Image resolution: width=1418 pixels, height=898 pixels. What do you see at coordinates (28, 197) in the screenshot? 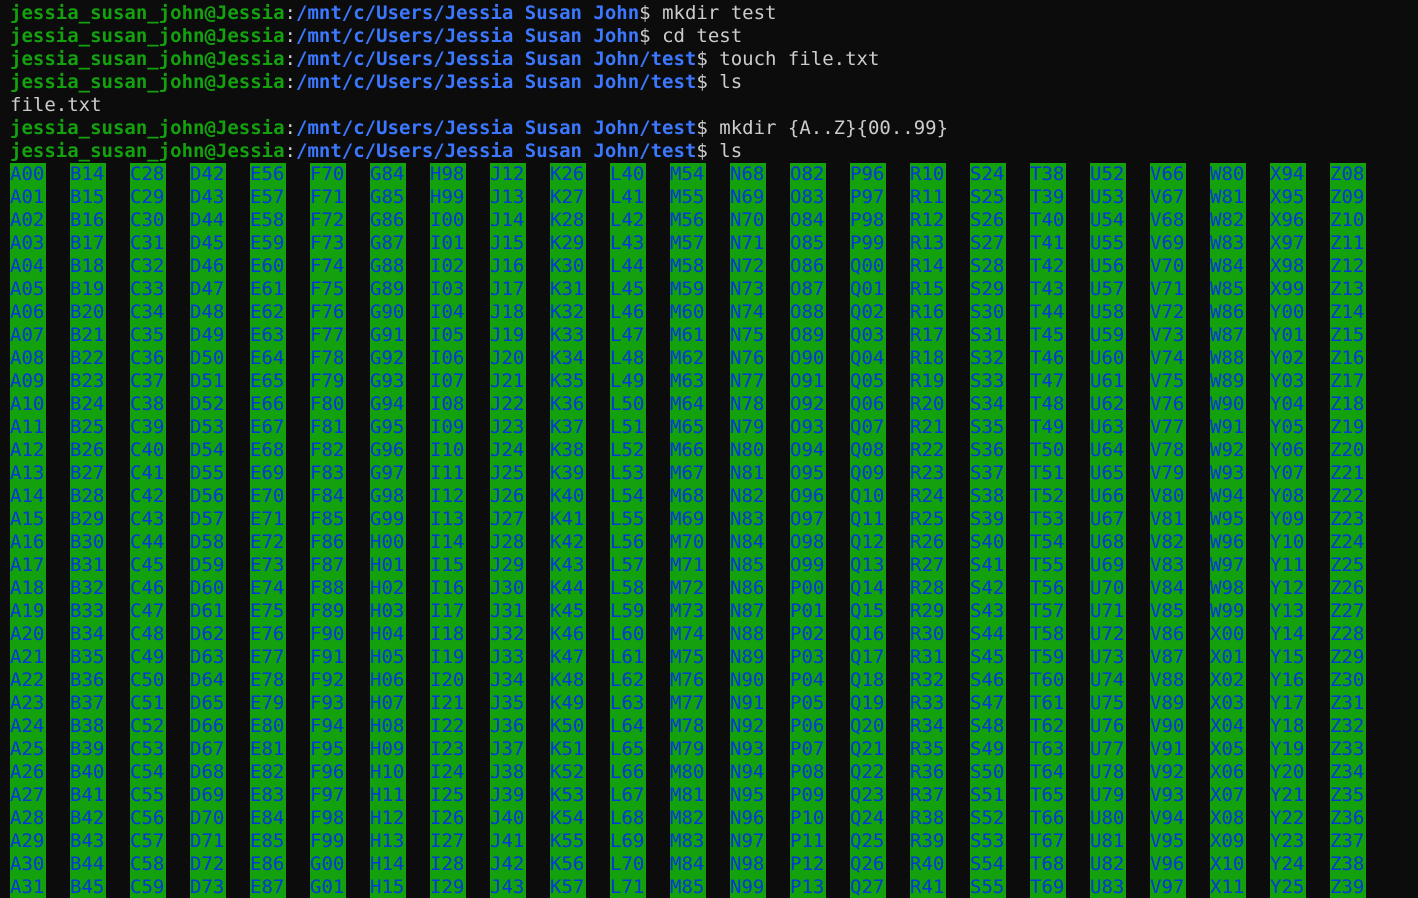
I see `directory-entry: A01` at bounding box center [28, 197].